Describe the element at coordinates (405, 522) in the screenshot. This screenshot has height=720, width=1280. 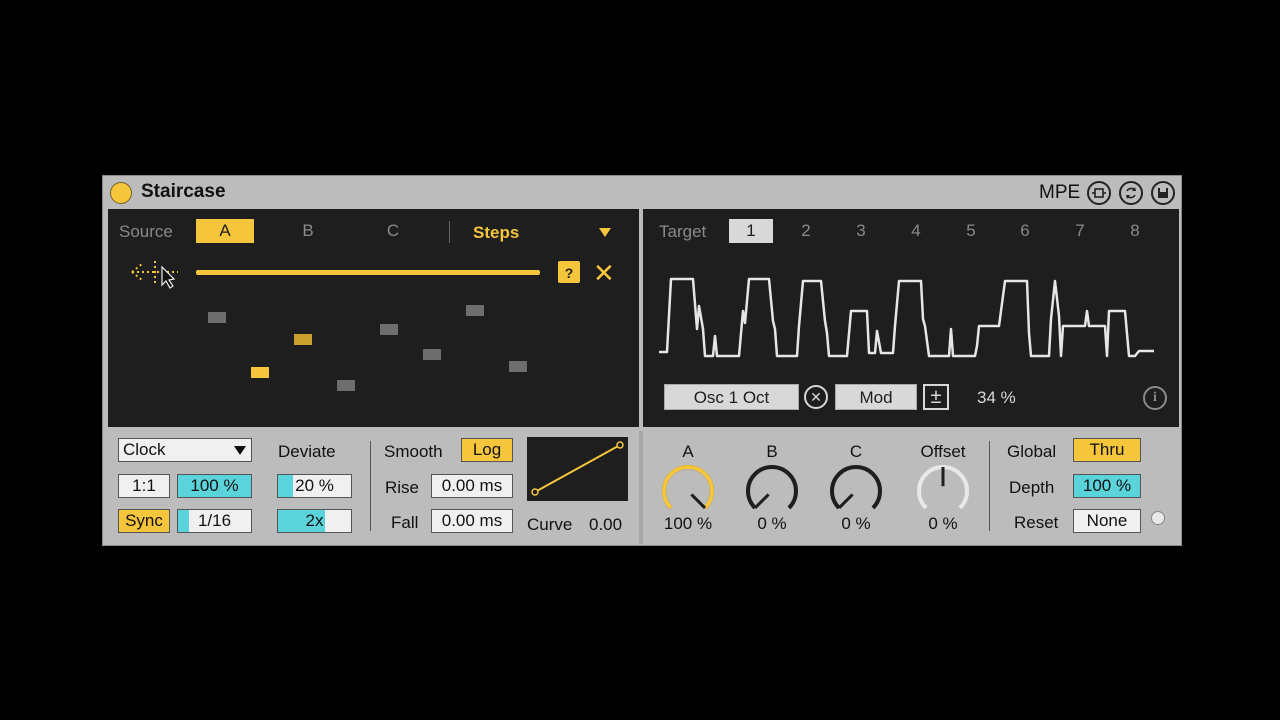
I see `fall-label: Fall` at that location.